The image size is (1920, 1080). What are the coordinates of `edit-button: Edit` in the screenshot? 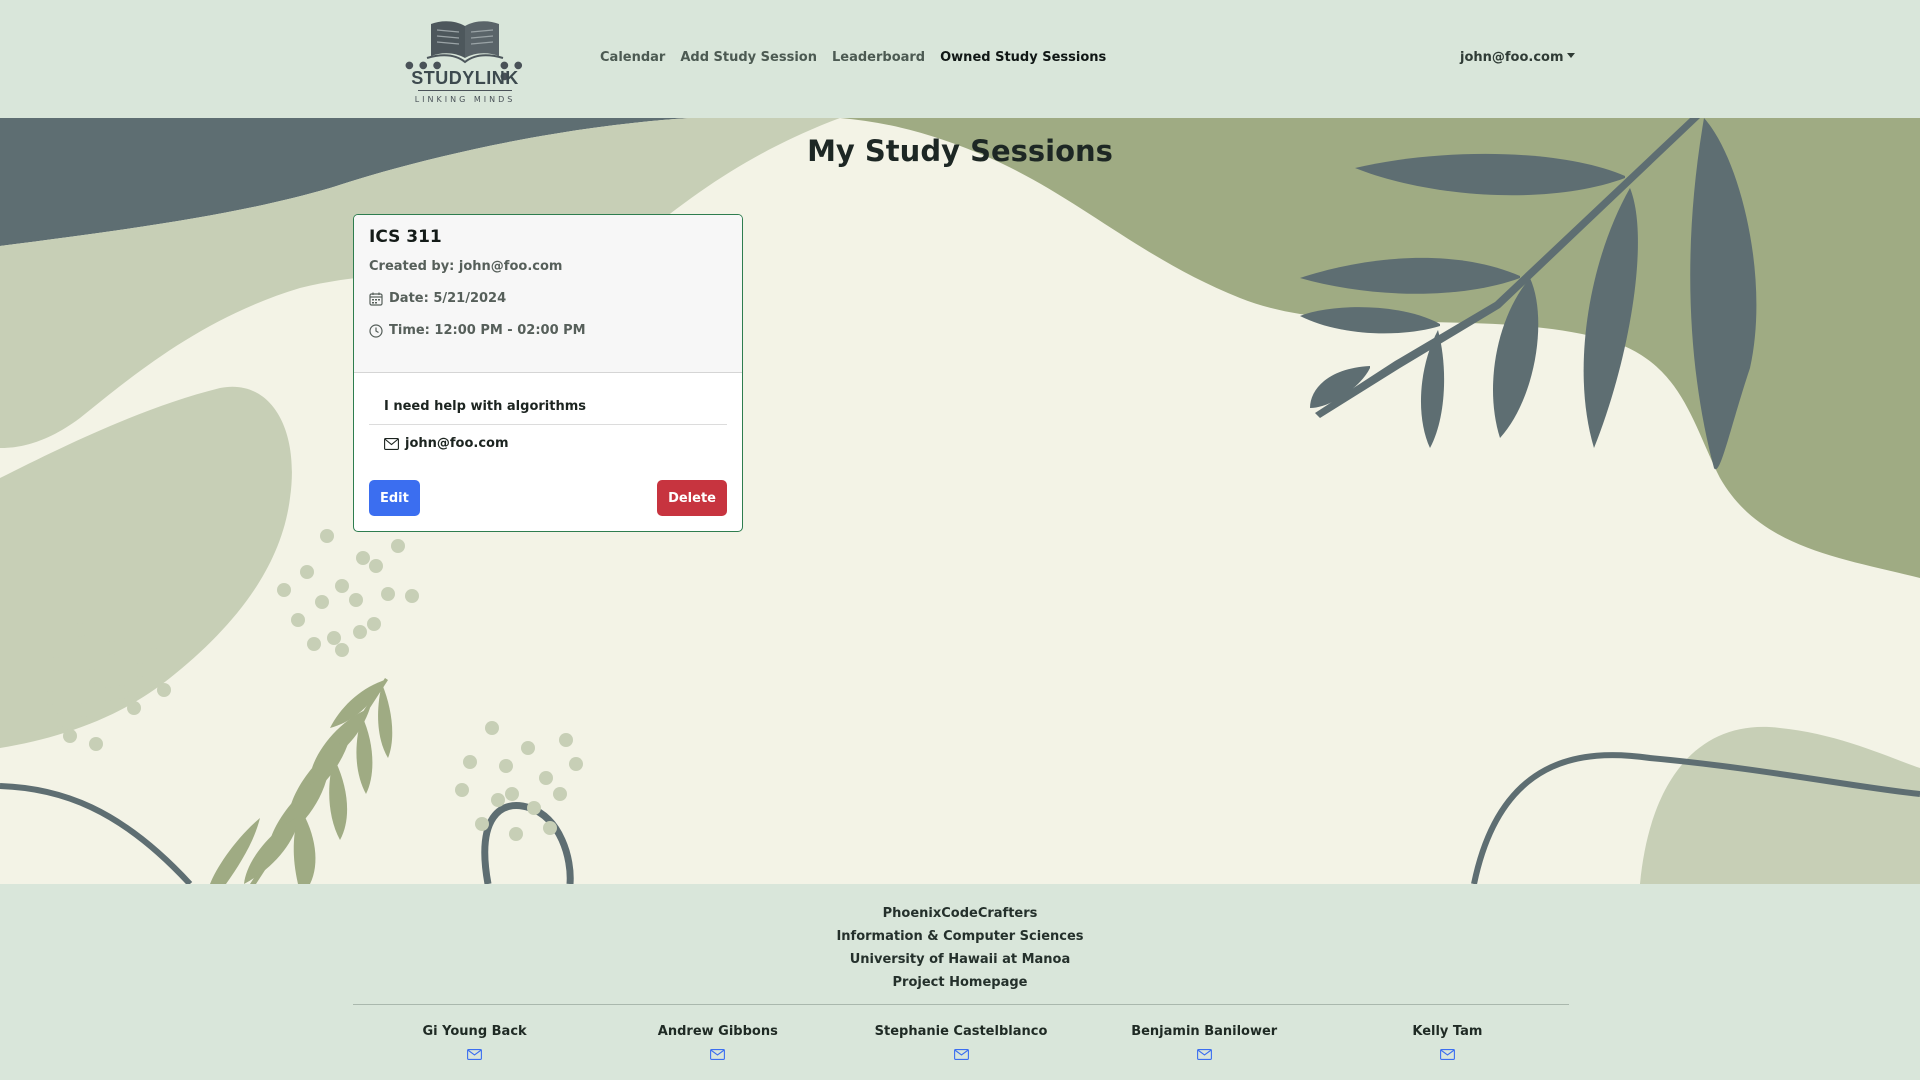 It's located at (394, 498).